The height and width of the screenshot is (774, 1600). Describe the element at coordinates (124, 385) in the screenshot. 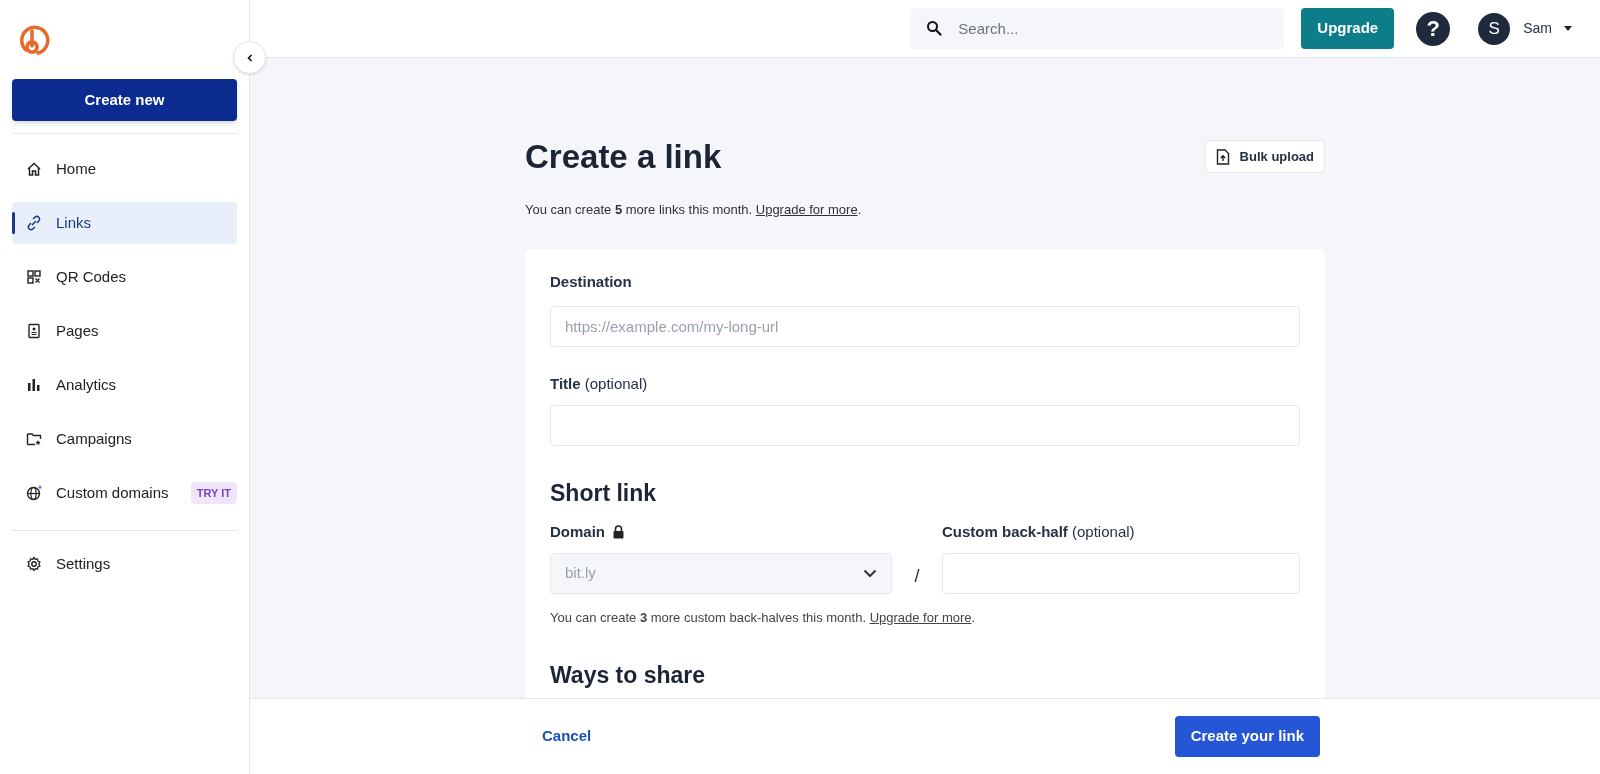

I see `nav-item: Analytics` at that location.